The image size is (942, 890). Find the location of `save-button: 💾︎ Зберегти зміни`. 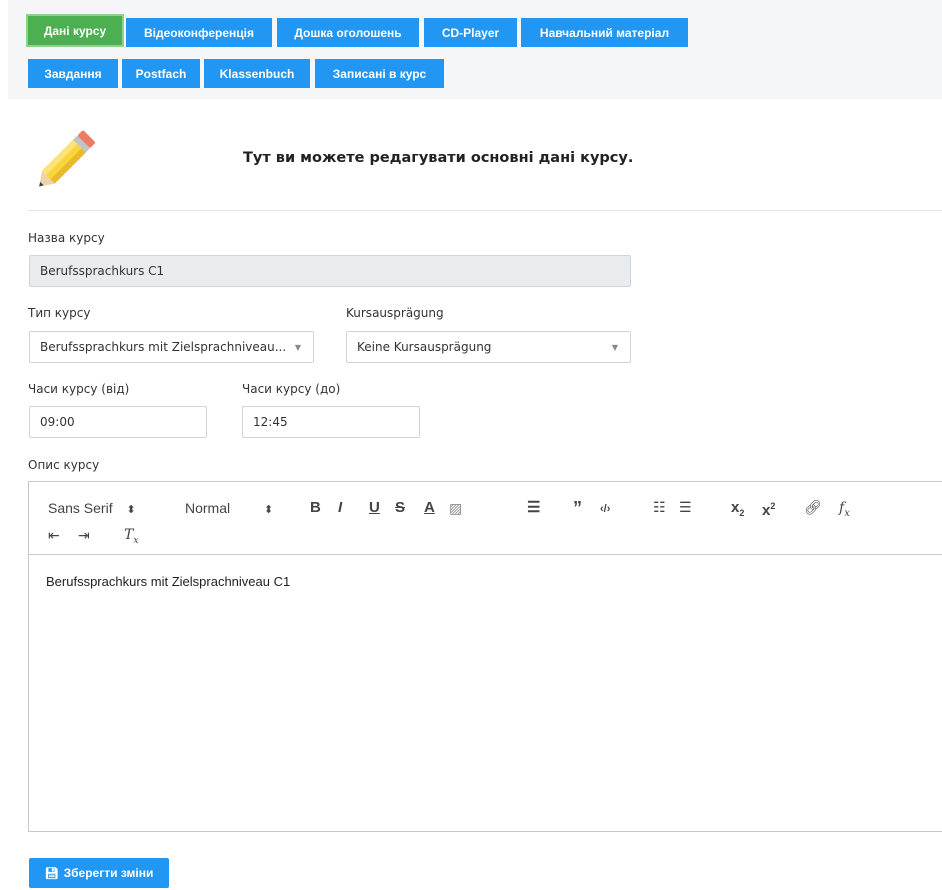

save-button: 💾︎ Зберегти зміни is located at coordinates (99, 873).